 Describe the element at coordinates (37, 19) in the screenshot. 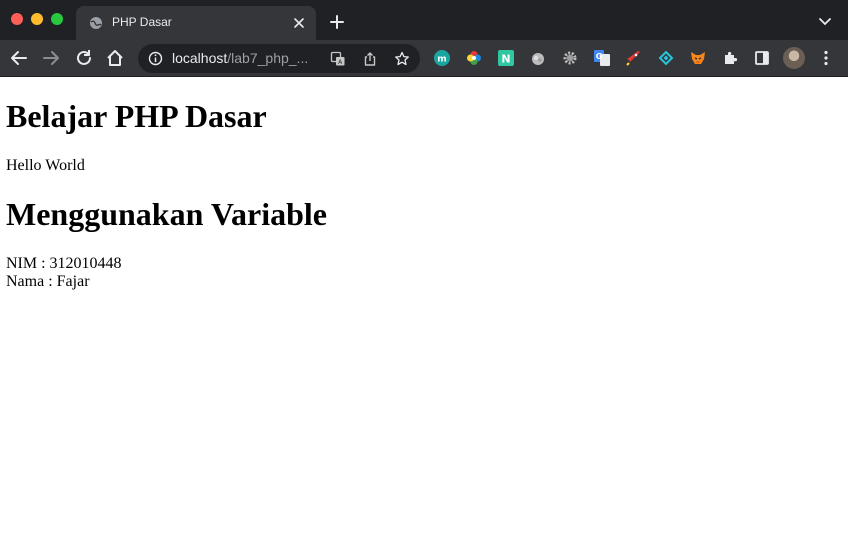

I see `window-minimize-button` at that location.